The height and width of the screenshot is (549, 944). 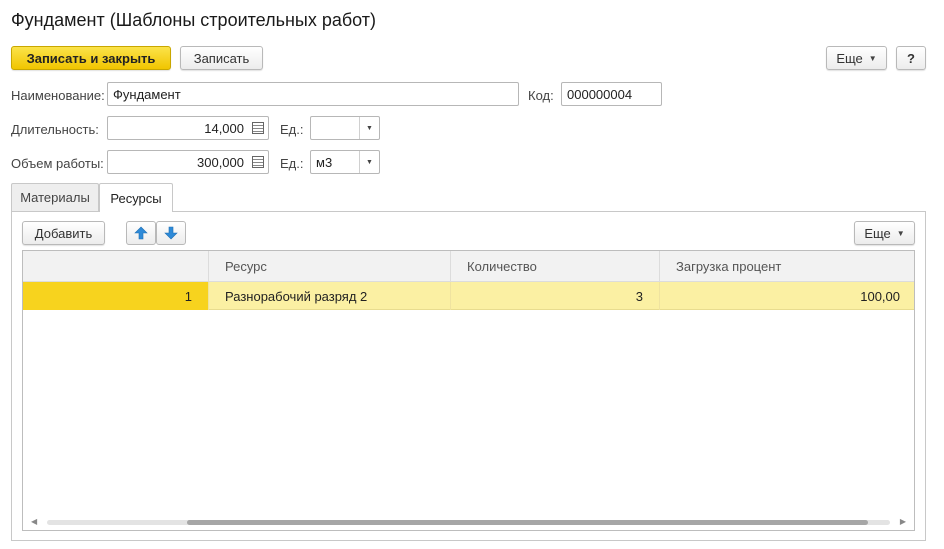 I want to click on duration-field: 14,000, so click(x=188, y=128).